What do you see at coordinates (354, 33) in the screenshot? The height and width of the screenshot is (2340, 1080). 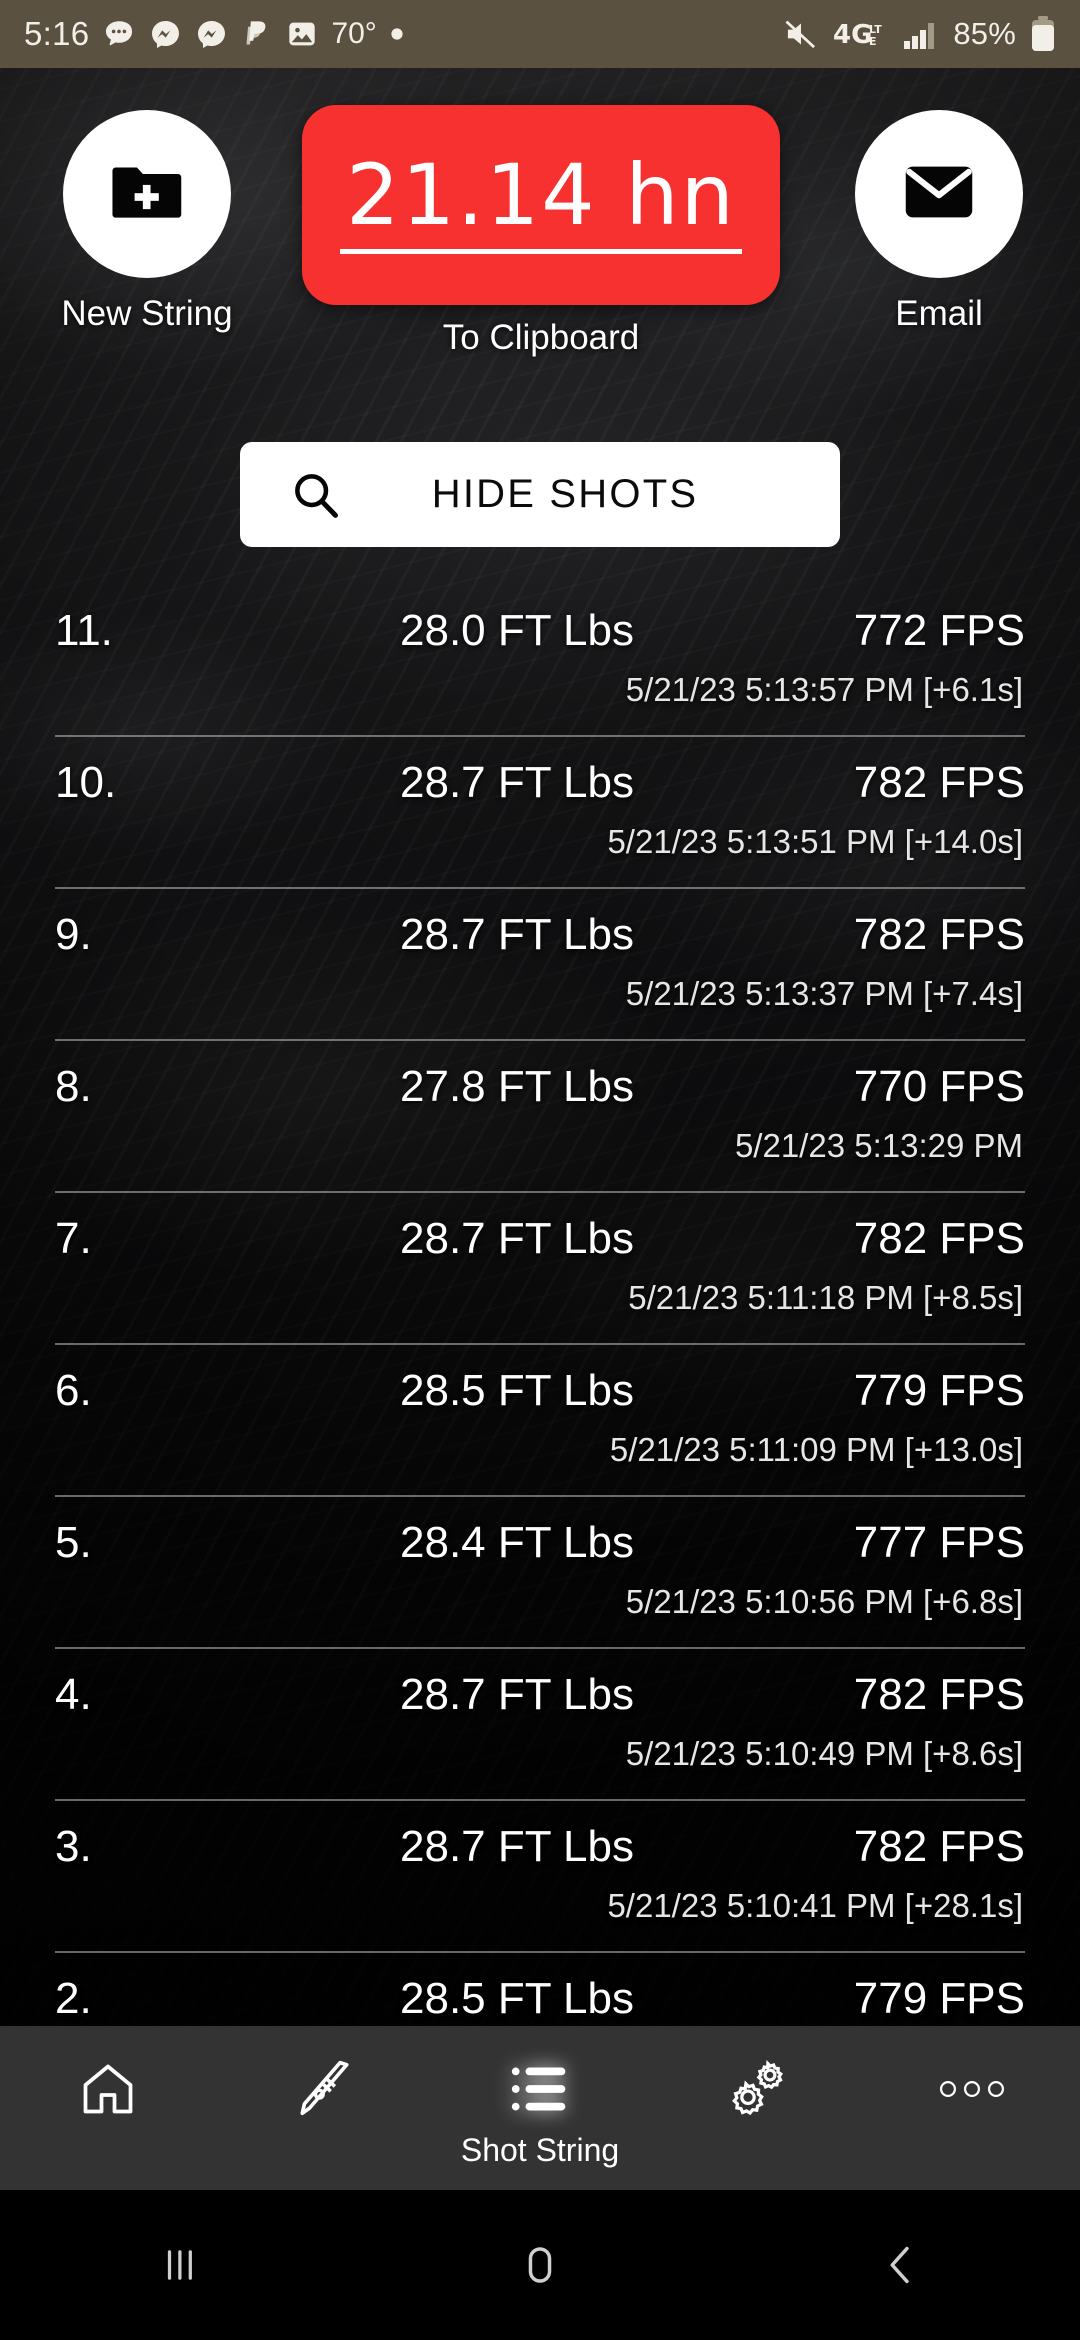 I see `weather-temperature: 70°` at bounding box center [354, 33].